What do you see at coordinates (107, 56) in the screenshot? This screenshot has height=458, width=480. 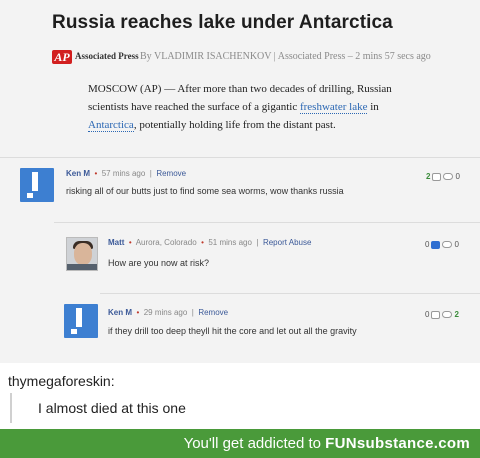 I see `source-name: Associated Press` at bounding box center [107, 56].